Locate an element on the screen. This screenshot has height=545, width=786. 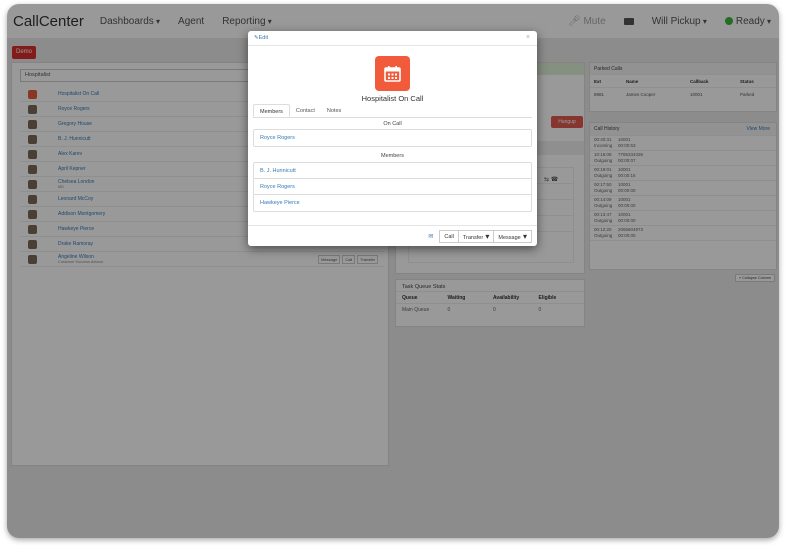
edit-link: ✎Edit is located at coordinates (261, 38).